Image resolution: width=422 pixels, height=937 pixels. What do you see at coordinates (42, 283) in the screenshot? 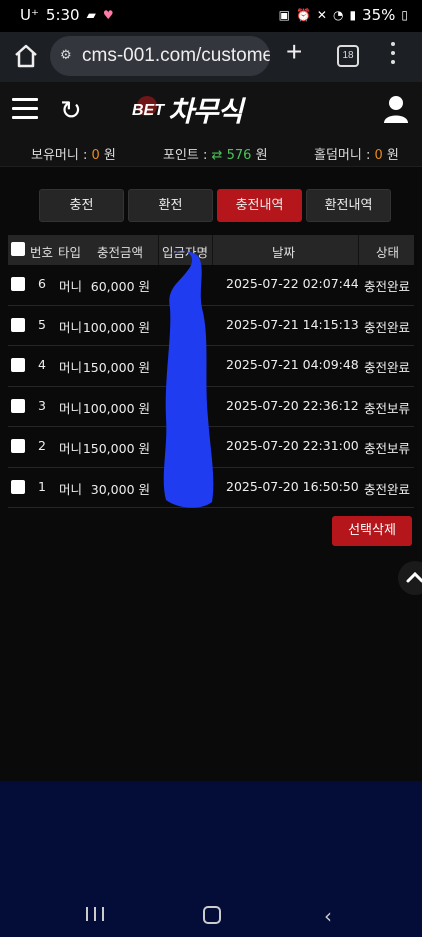
I see `row-number: 6` at bounding box center [42, 283].